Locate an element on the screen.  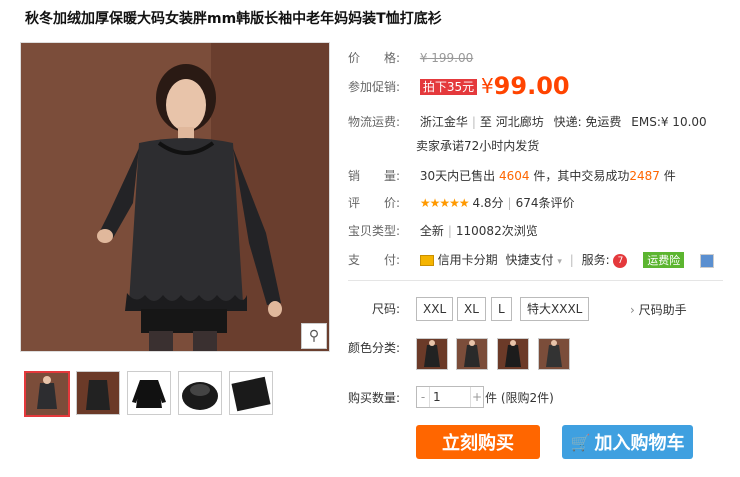
success-count: 2487 is located at coordinates (644, 176).